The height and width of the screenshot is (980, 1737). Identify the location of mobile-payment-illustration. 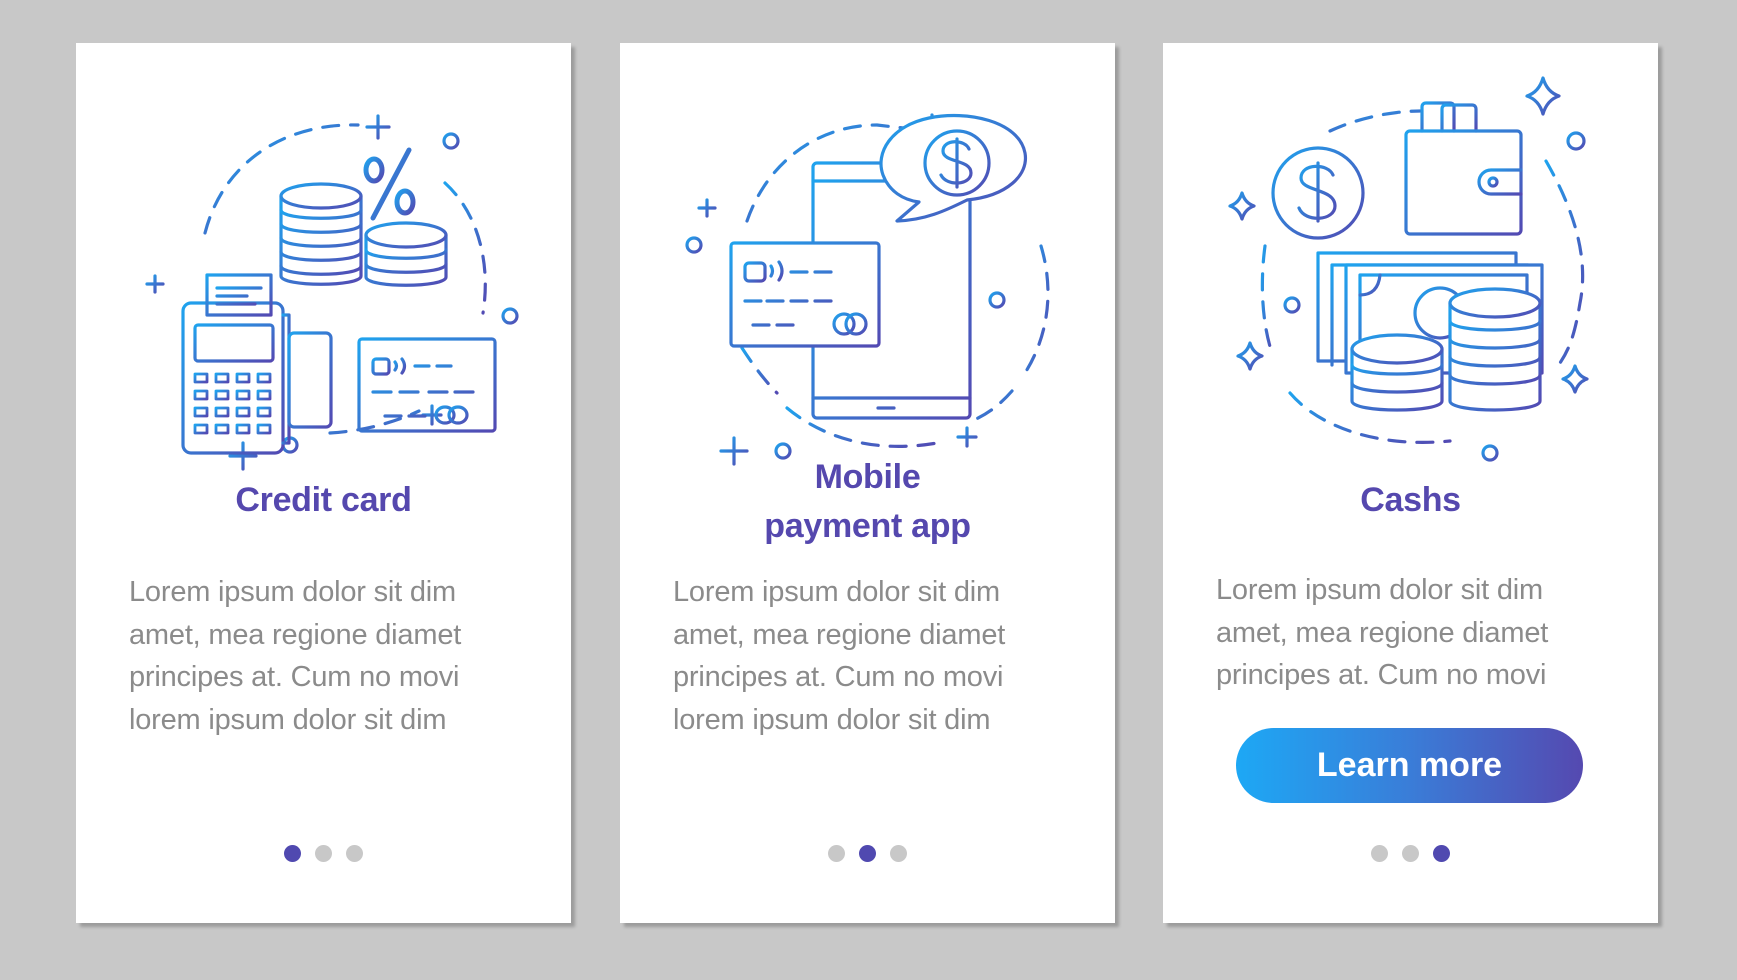
(867, 273).